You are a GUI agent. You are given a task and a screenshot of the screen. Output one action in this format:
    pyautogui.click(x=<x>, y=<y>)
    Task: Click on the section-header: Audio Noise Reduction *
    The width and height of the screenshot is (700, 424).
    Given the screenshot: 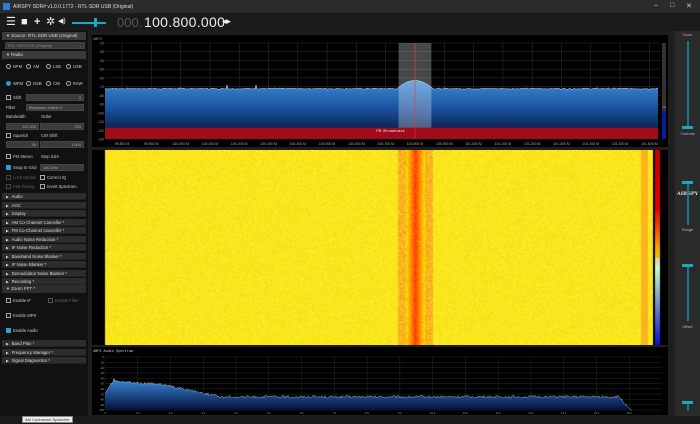 What is the action you would take?
    pyautogui.click(x=44, y=239)
    